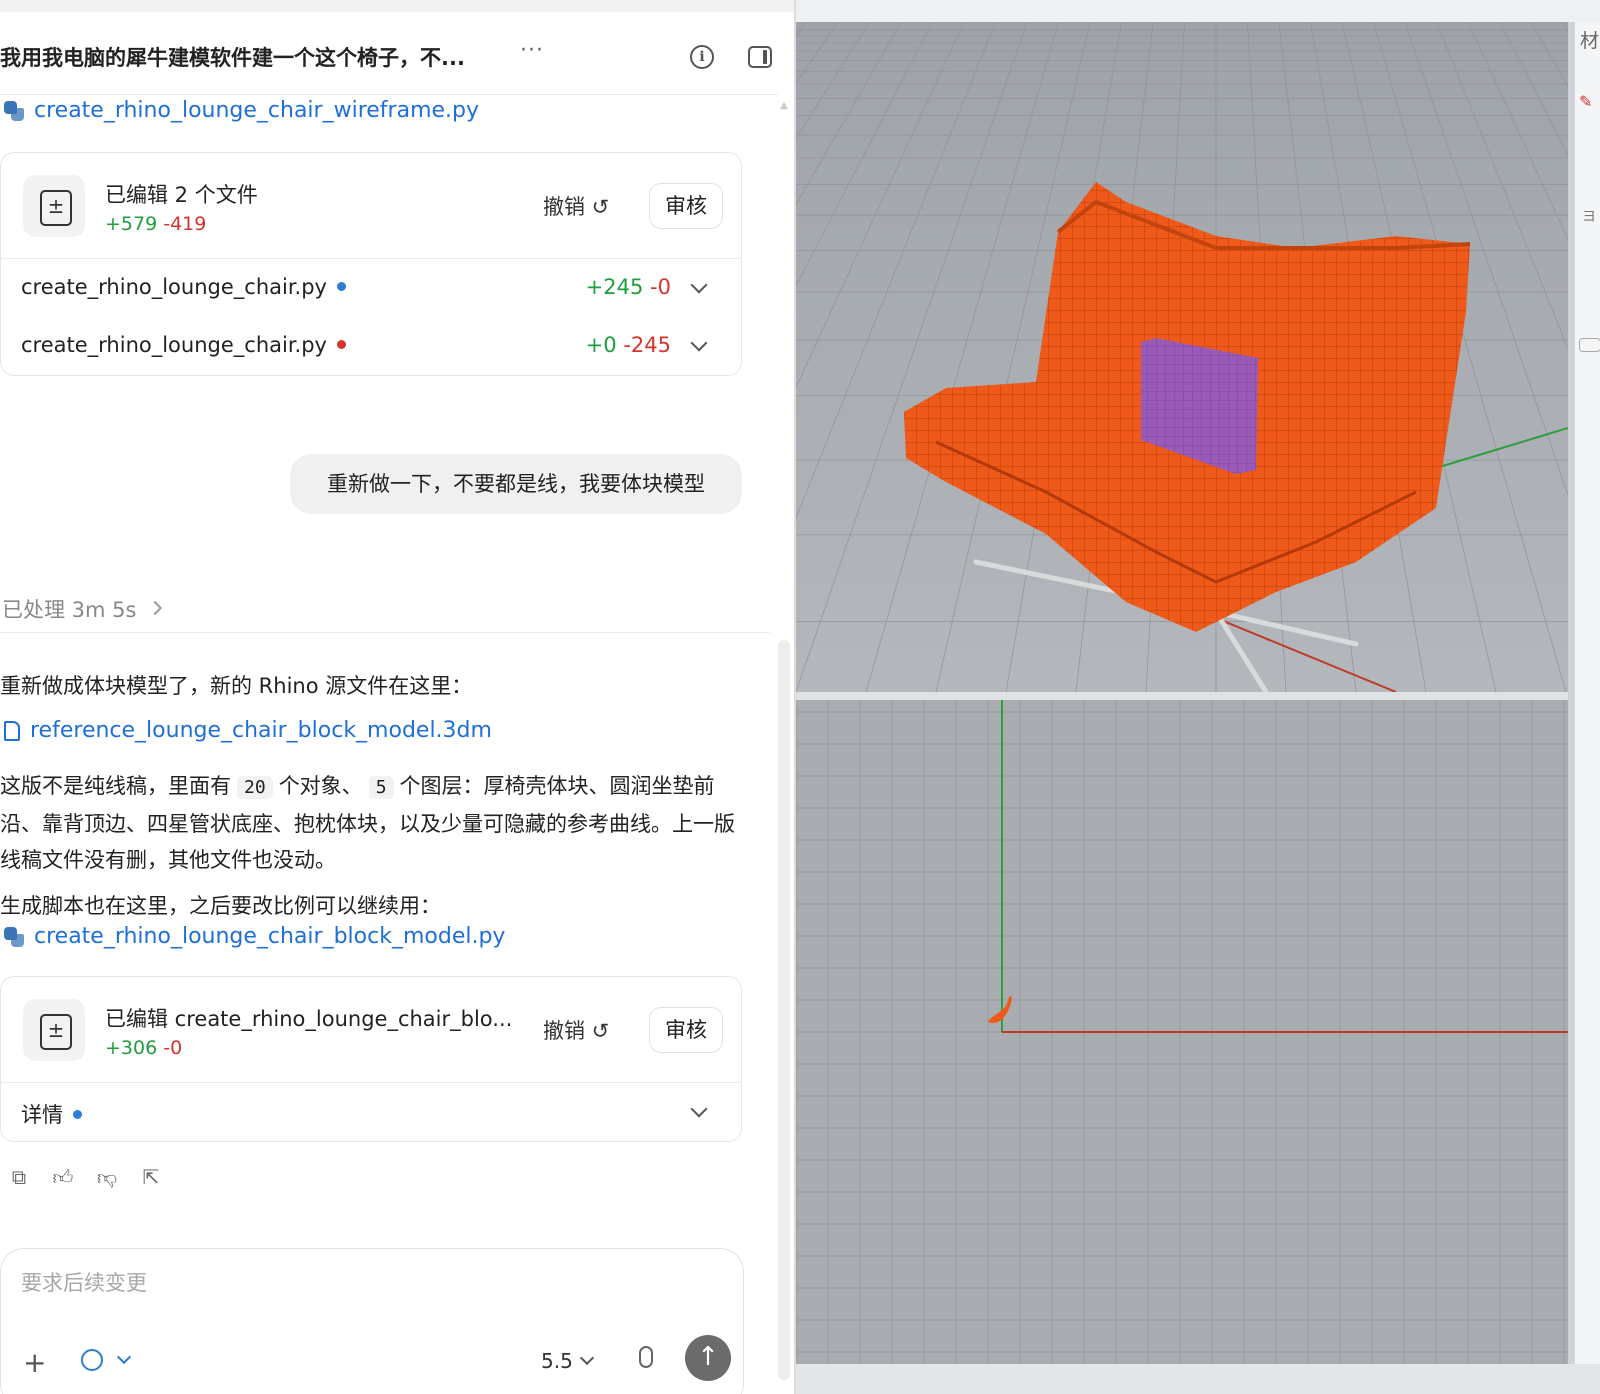 This screenshot has width=1600, height=1394. What do you see at coordinates (1589, 39) in the screenshot?
I see `dock-tab-label: 材` at bounding box center [1589, 39].